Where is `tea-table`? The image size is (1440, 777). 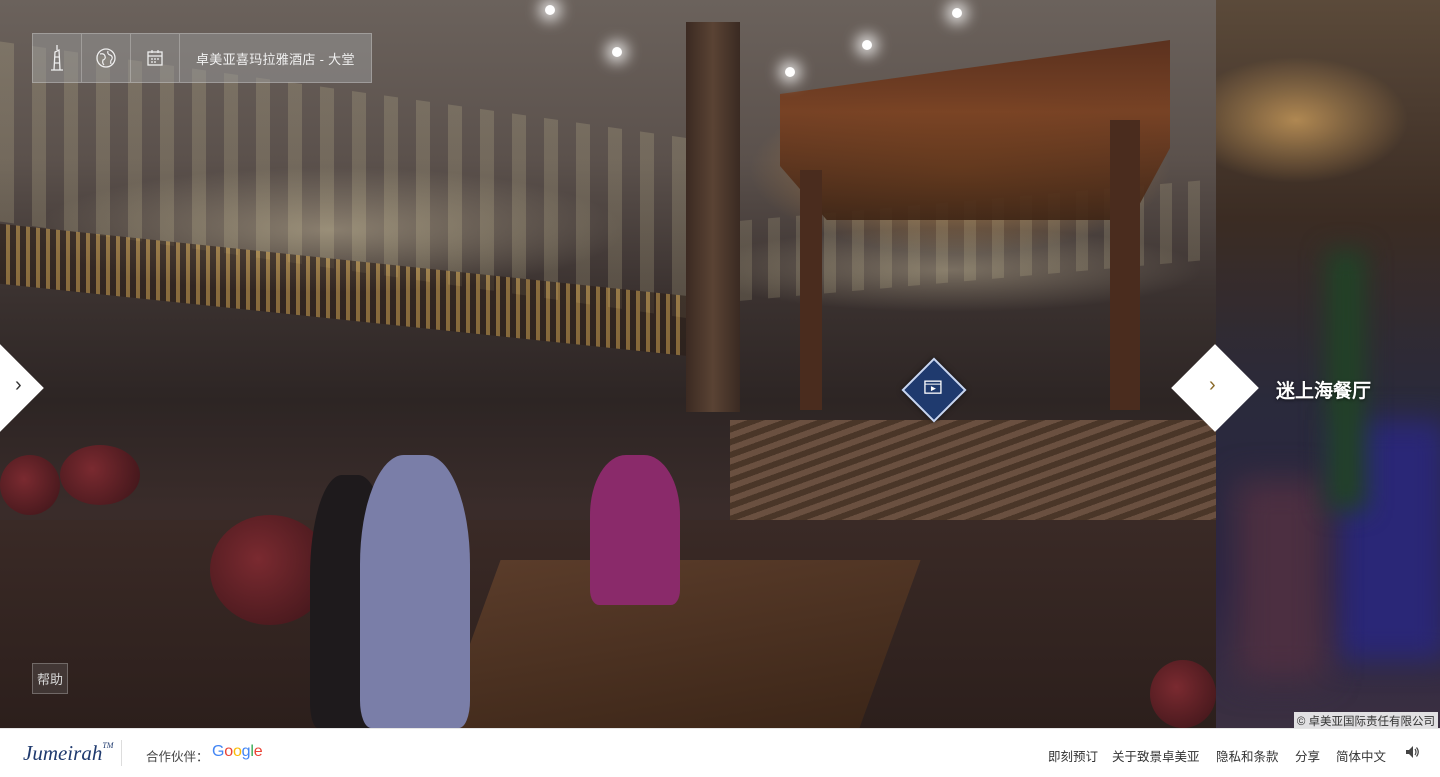
tea-table is located at coordinates (680, 644).